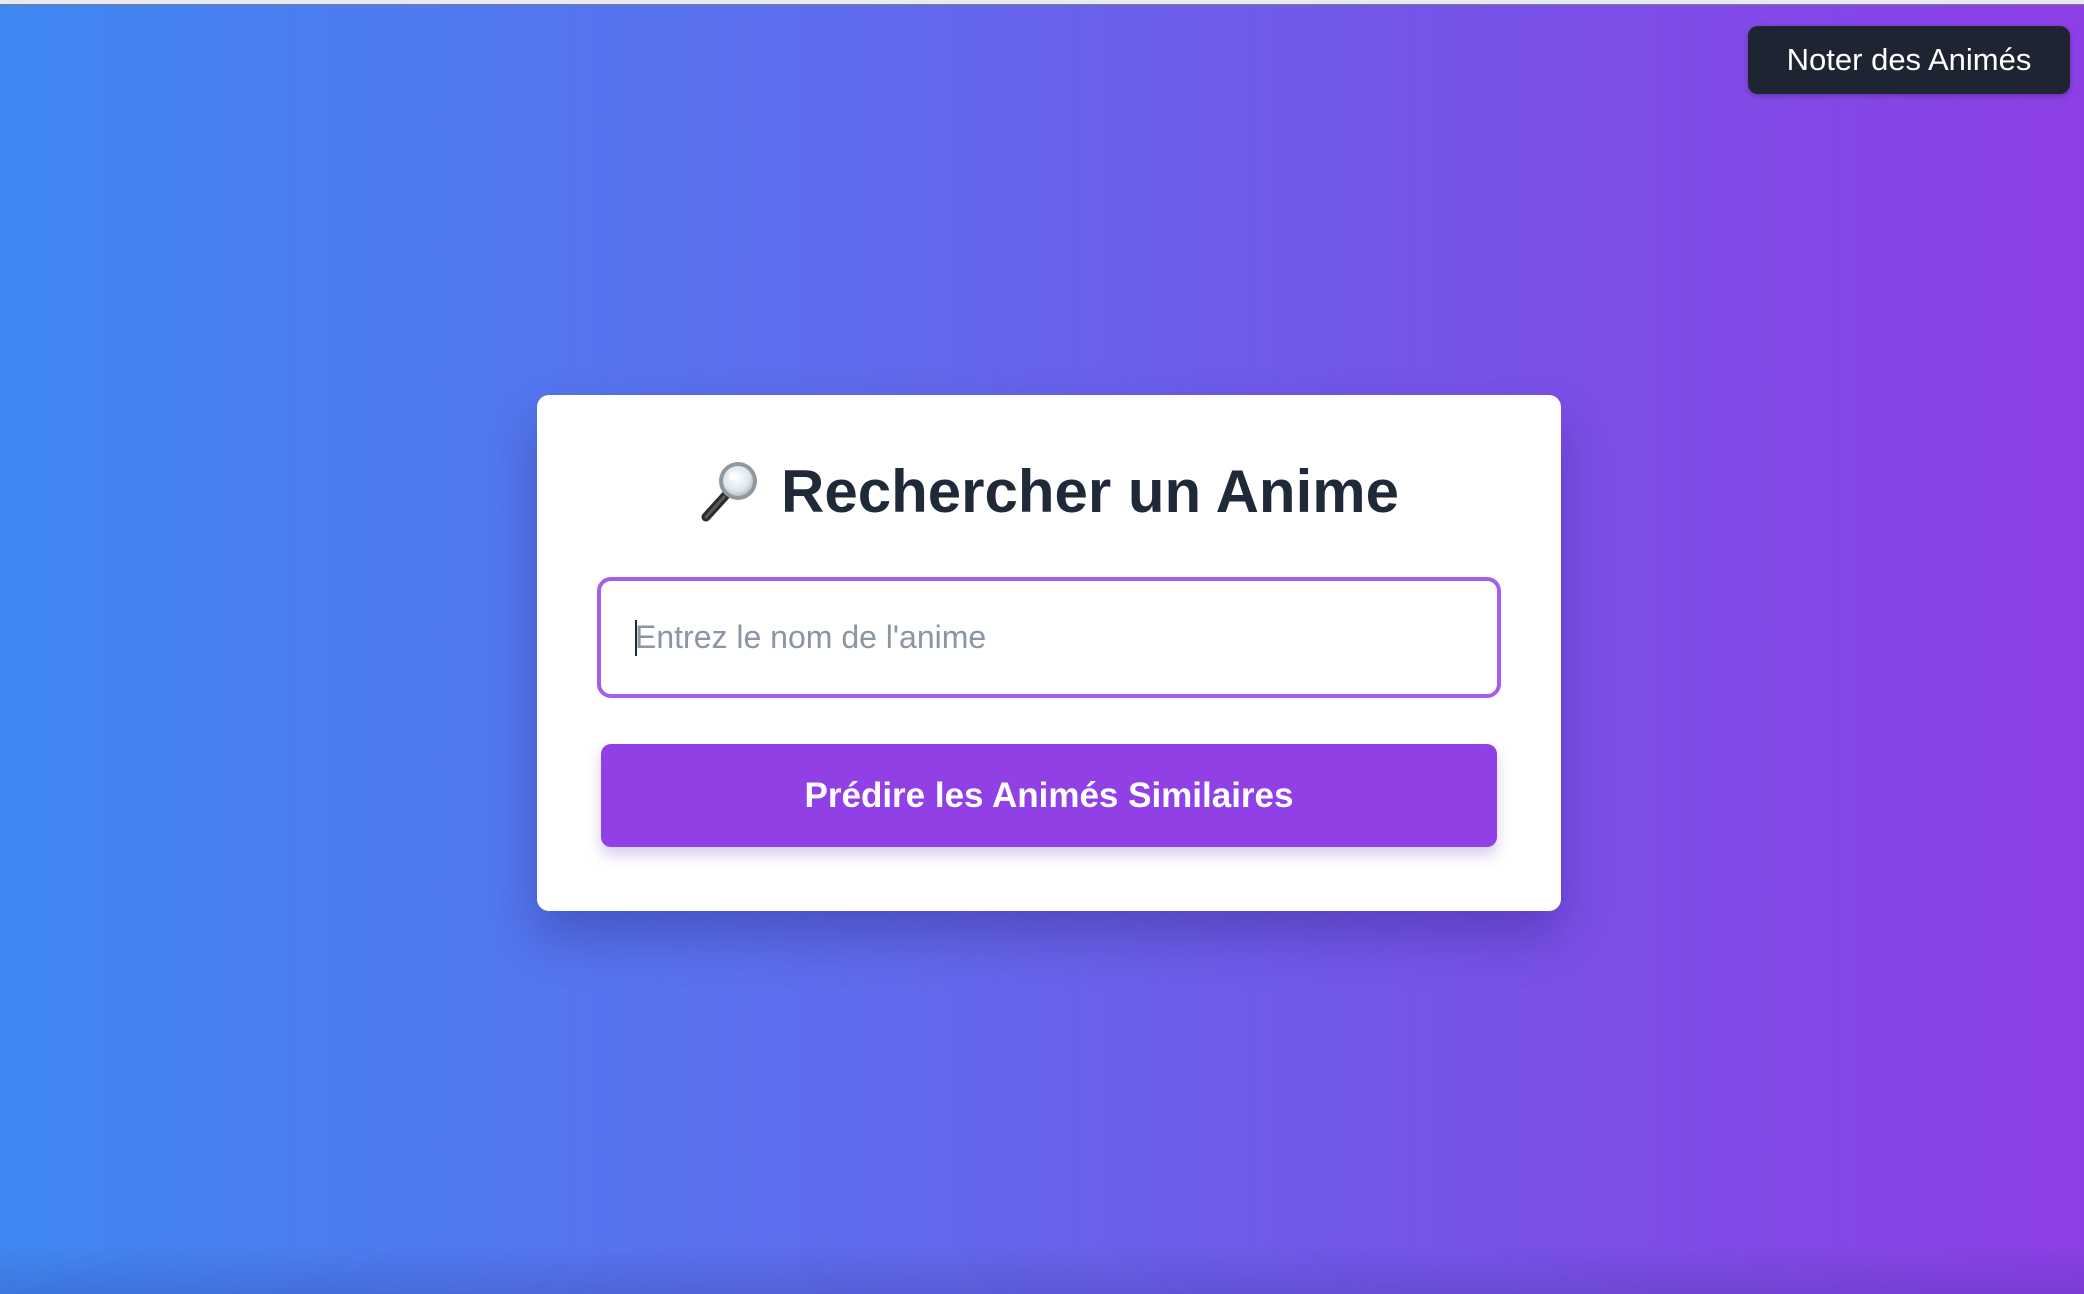 This screenshot has width=2084, height=1294. What do you see at coordinates (1042, 2) in the screenshot?
I see `top-edge-strip` at bounding box center [1042, 2].